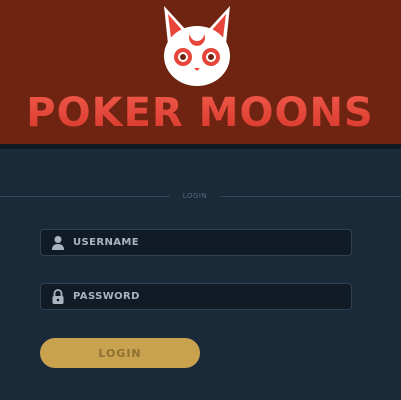 The image size is (401, 400). Describe the element at coordinates (200, 146) in the screenshot. I see `header-divider` at that location.